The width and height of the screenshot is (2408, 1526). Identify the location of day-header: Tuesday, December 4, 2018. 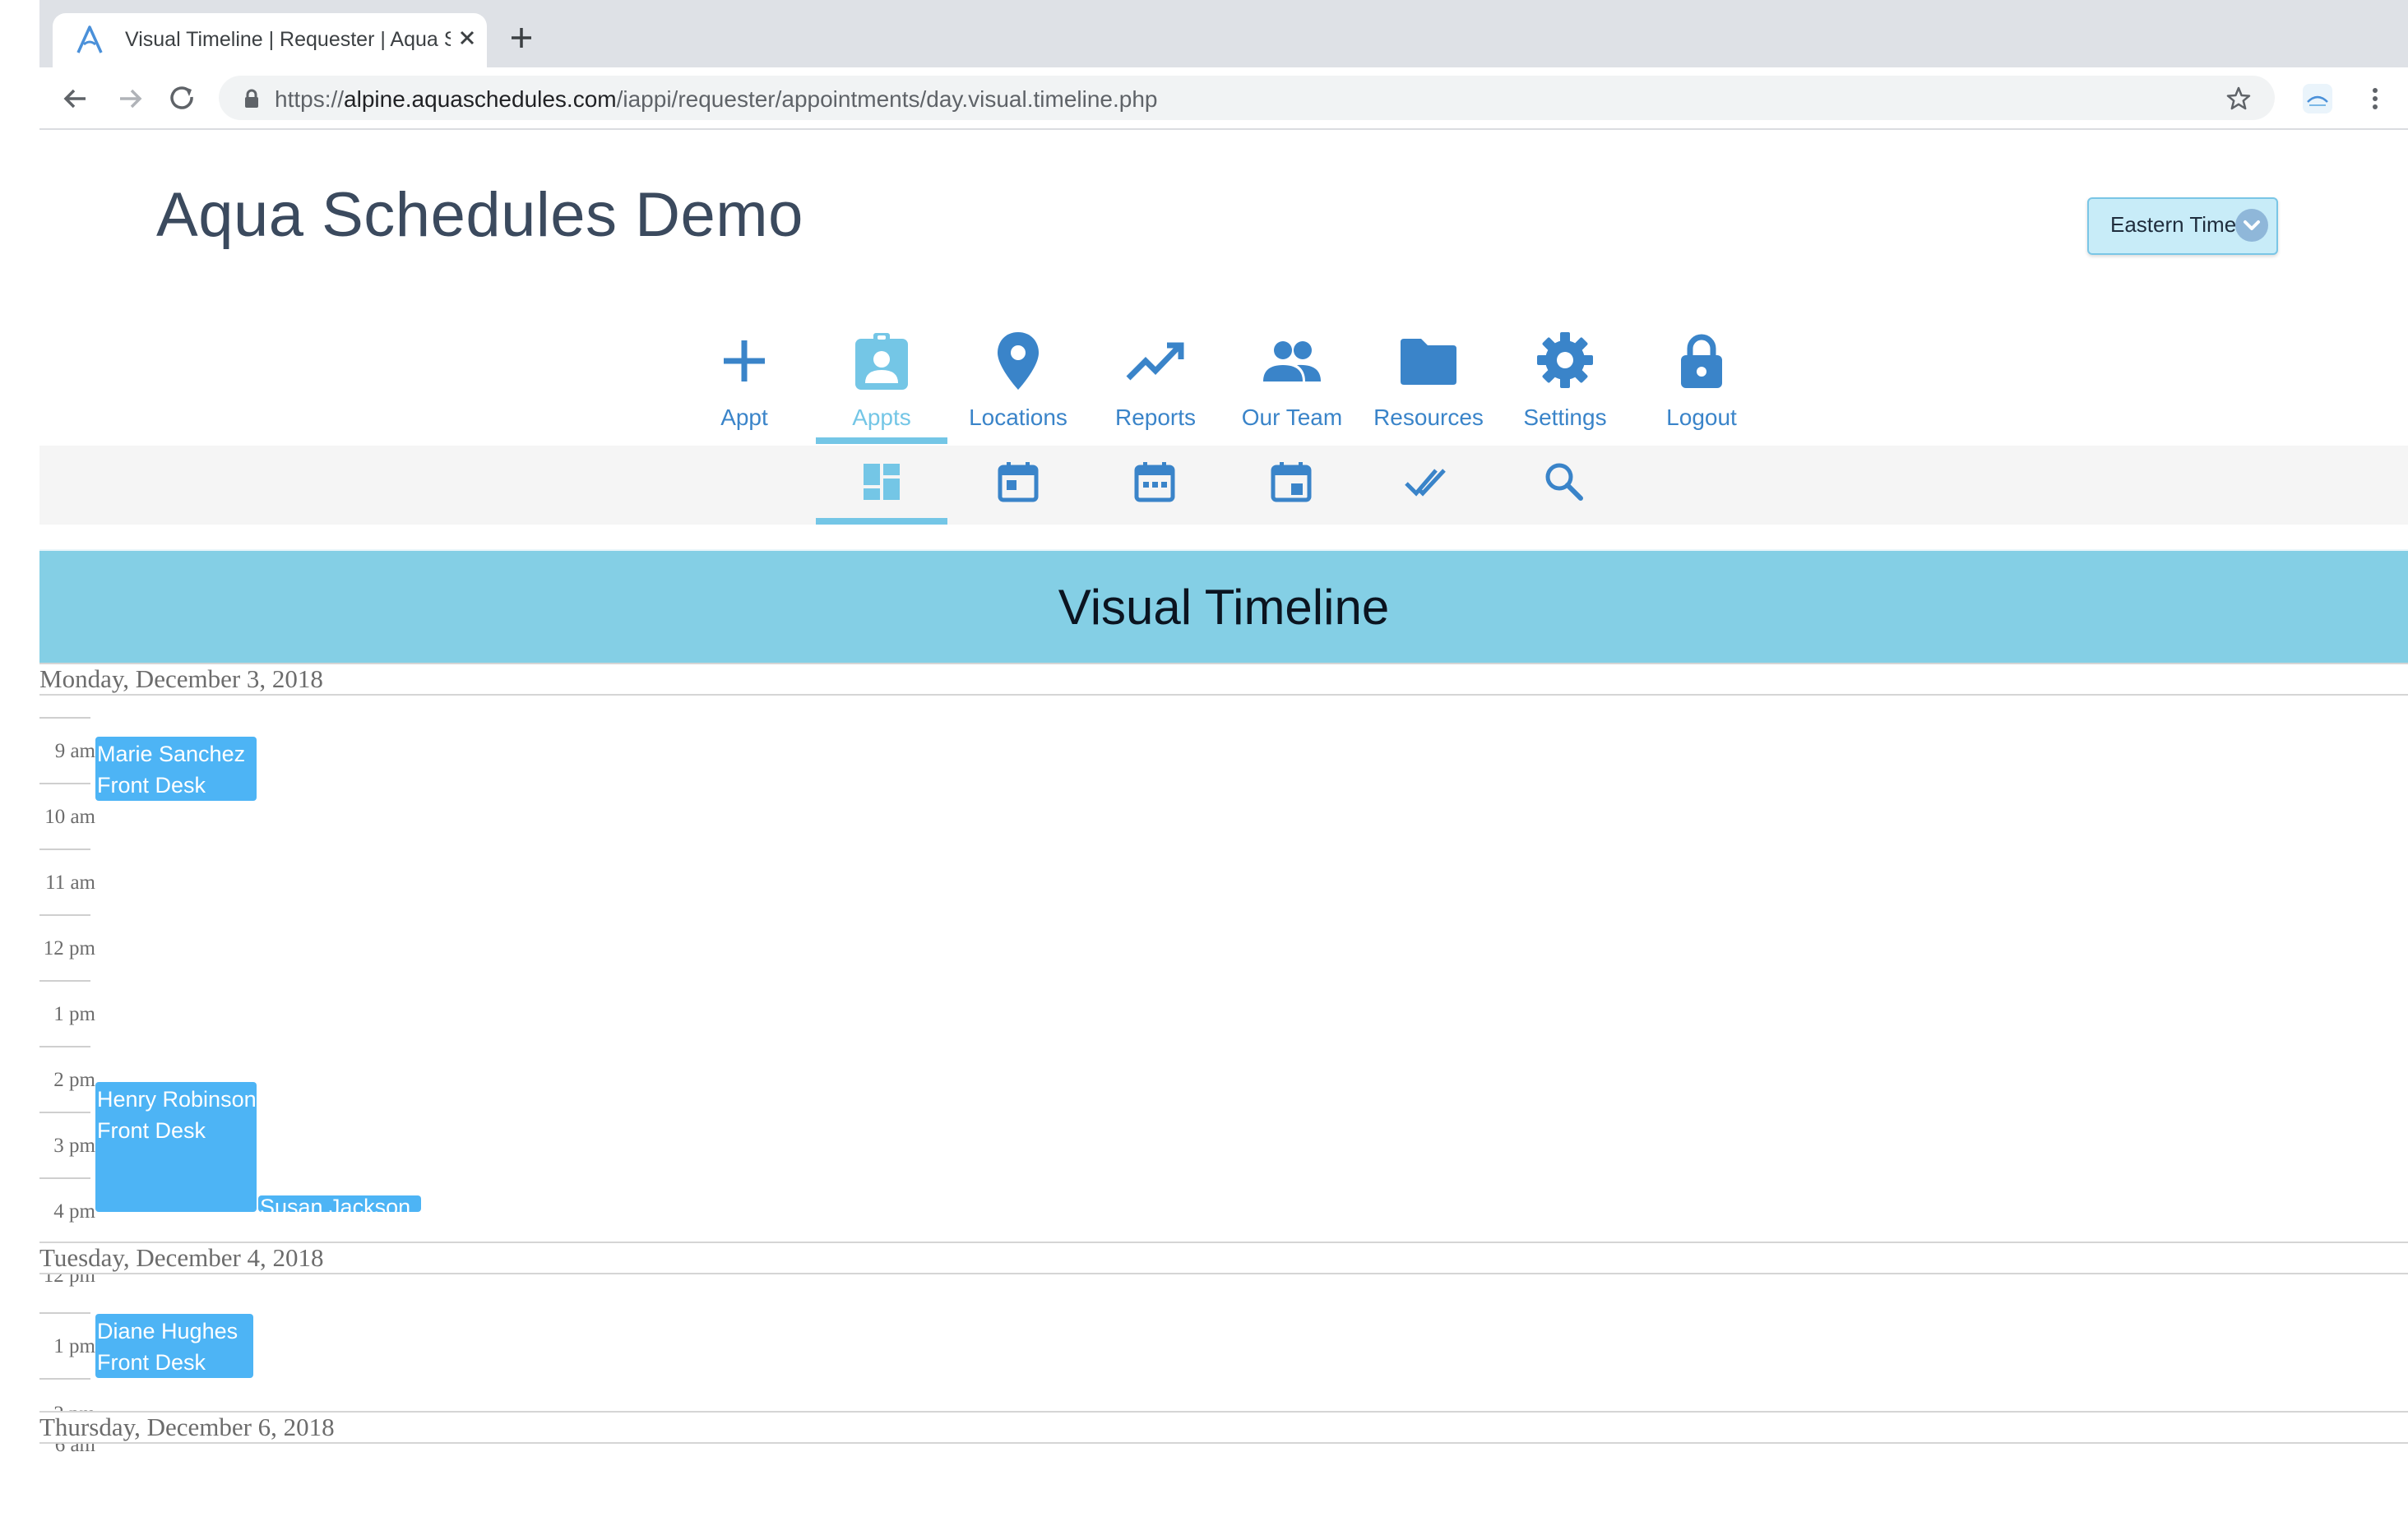
(1223, 1258).